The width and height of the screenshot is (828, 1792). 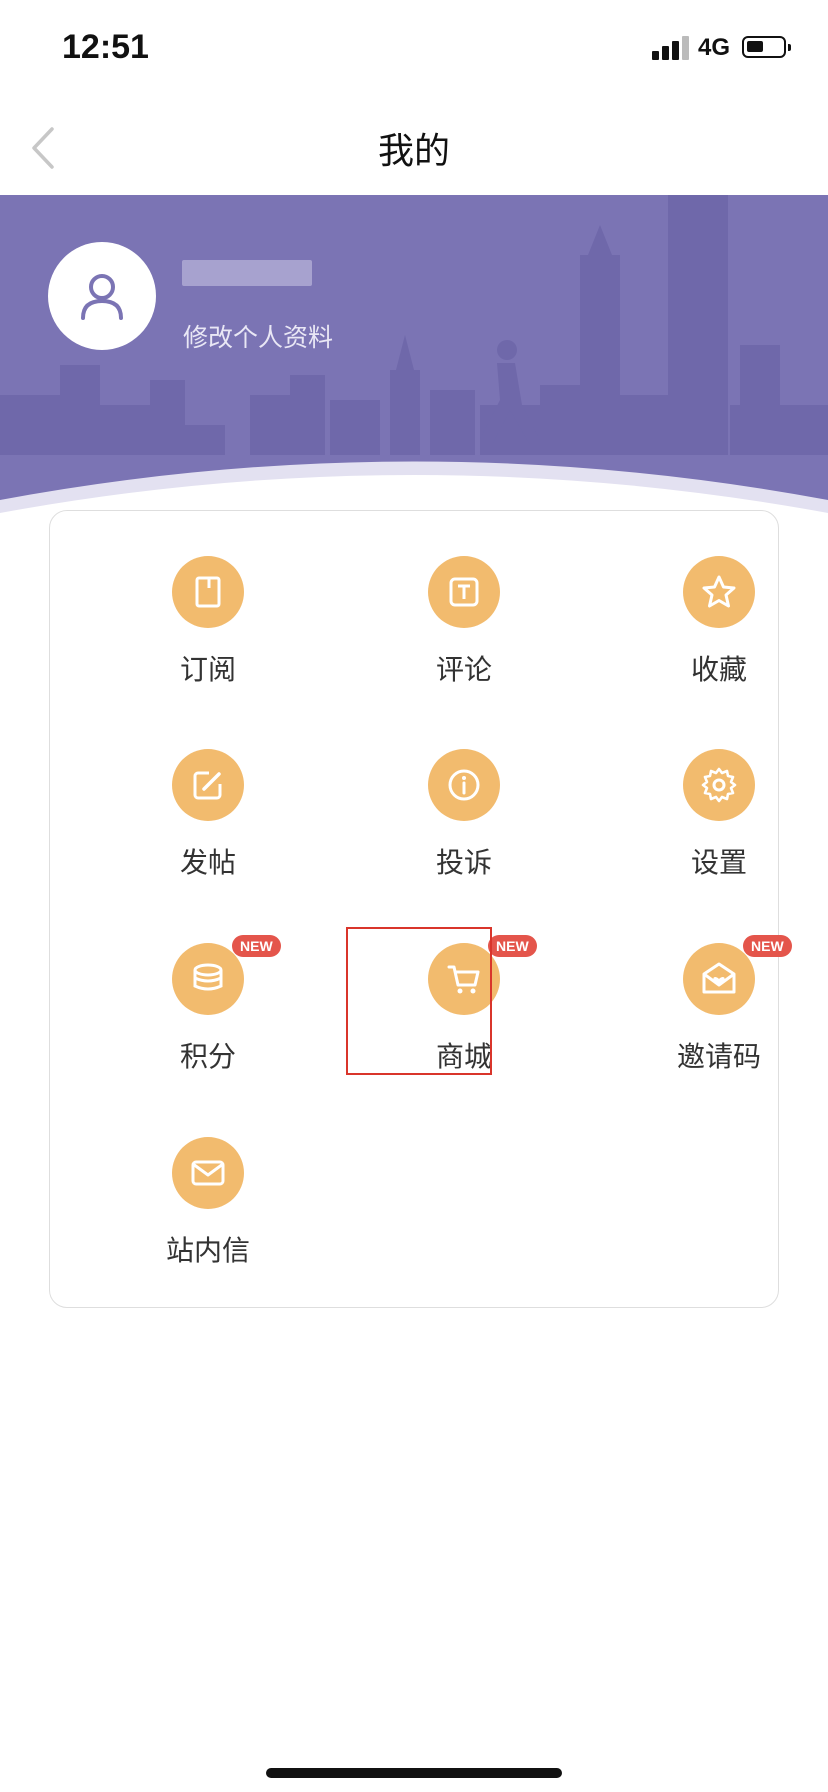 I want to click on edit-icon, so click(x=208, y=785).